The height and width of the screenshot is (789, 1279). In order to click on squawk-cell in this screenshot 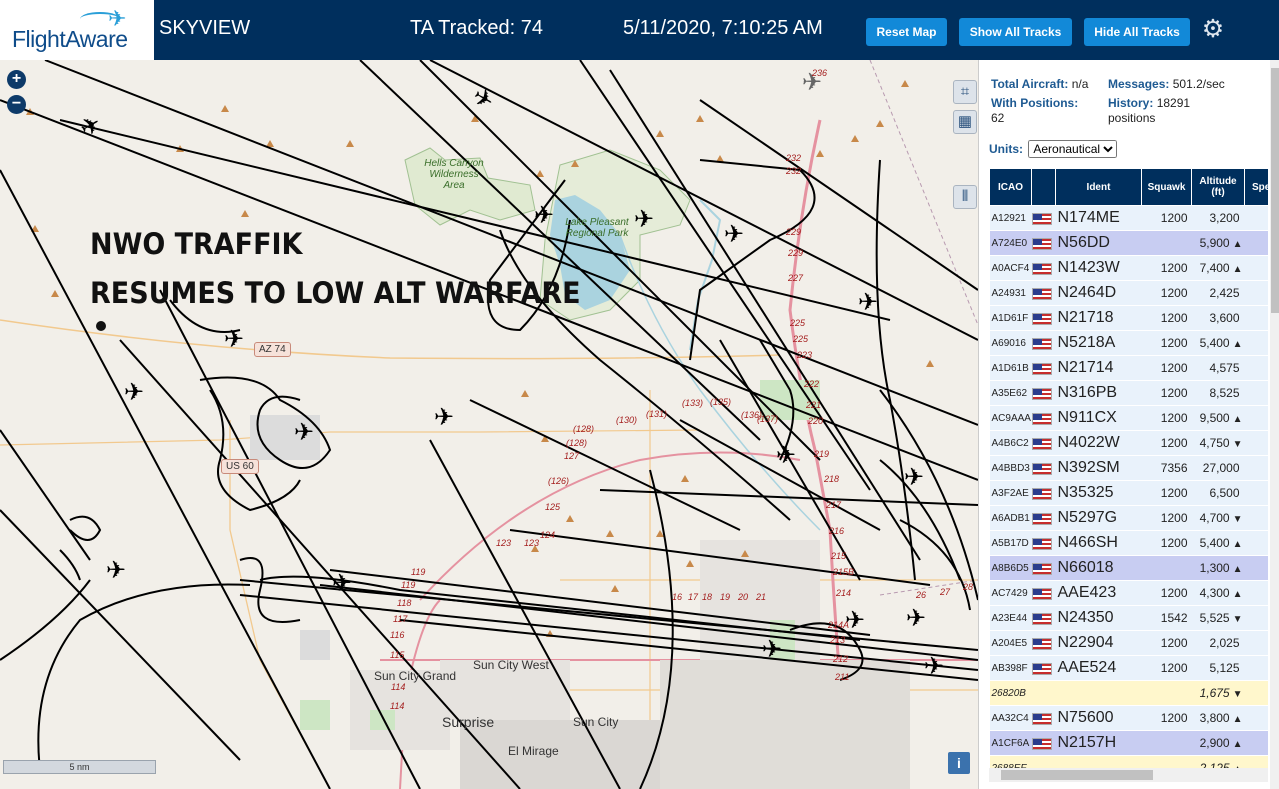, I will do `click(1166, 743)`.